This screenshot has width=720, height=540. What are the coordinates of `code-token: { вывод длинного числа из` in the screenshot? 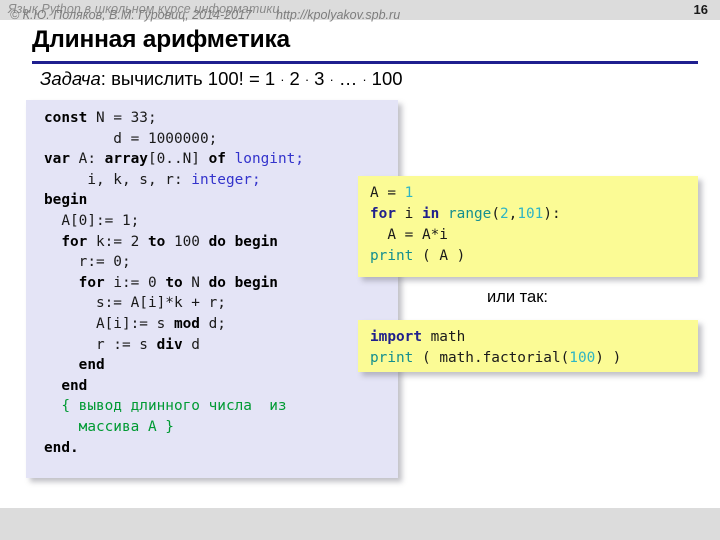 It's located at (165, 406).